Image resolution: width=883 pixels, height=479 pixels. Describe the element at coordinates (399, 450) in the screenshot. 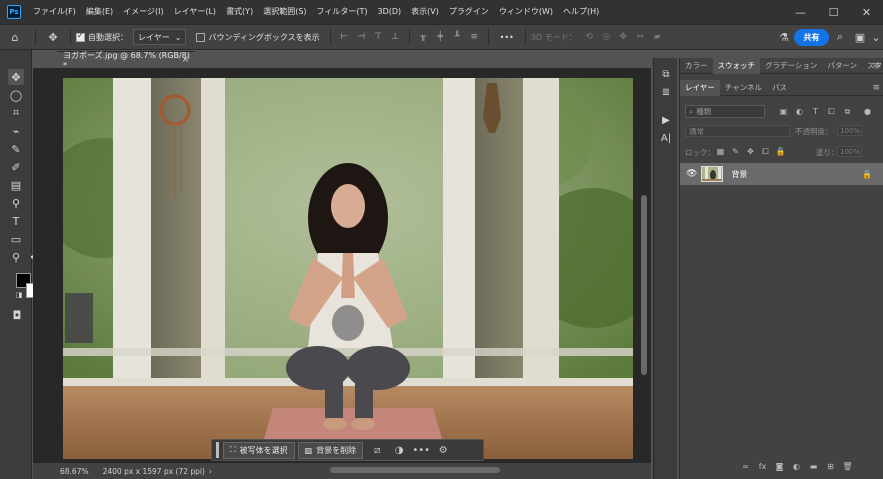

I see `adjustment-icon: ◑` at that location.